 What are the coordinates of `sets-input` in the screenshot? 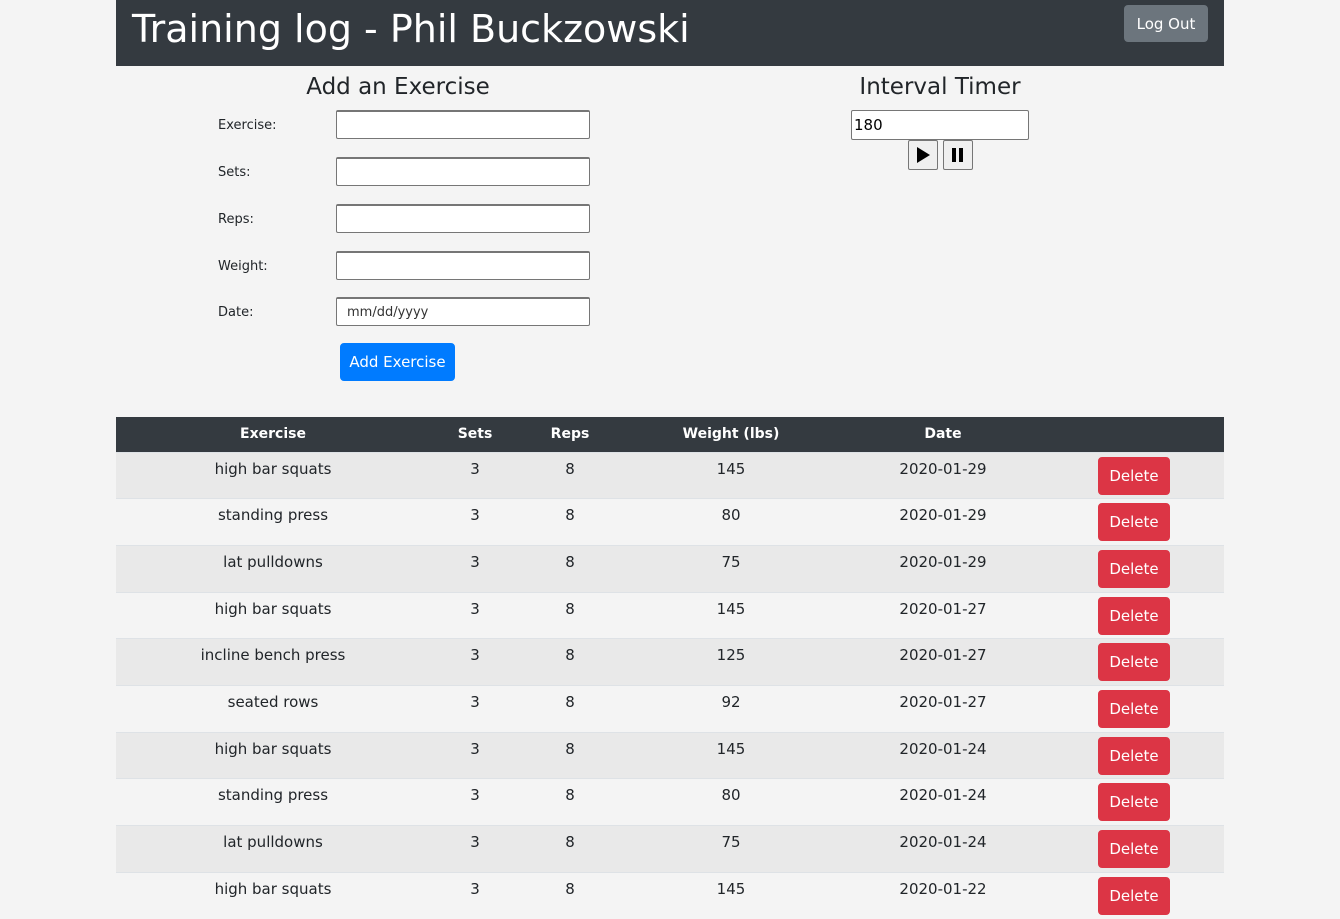 It's located at (463, 171).